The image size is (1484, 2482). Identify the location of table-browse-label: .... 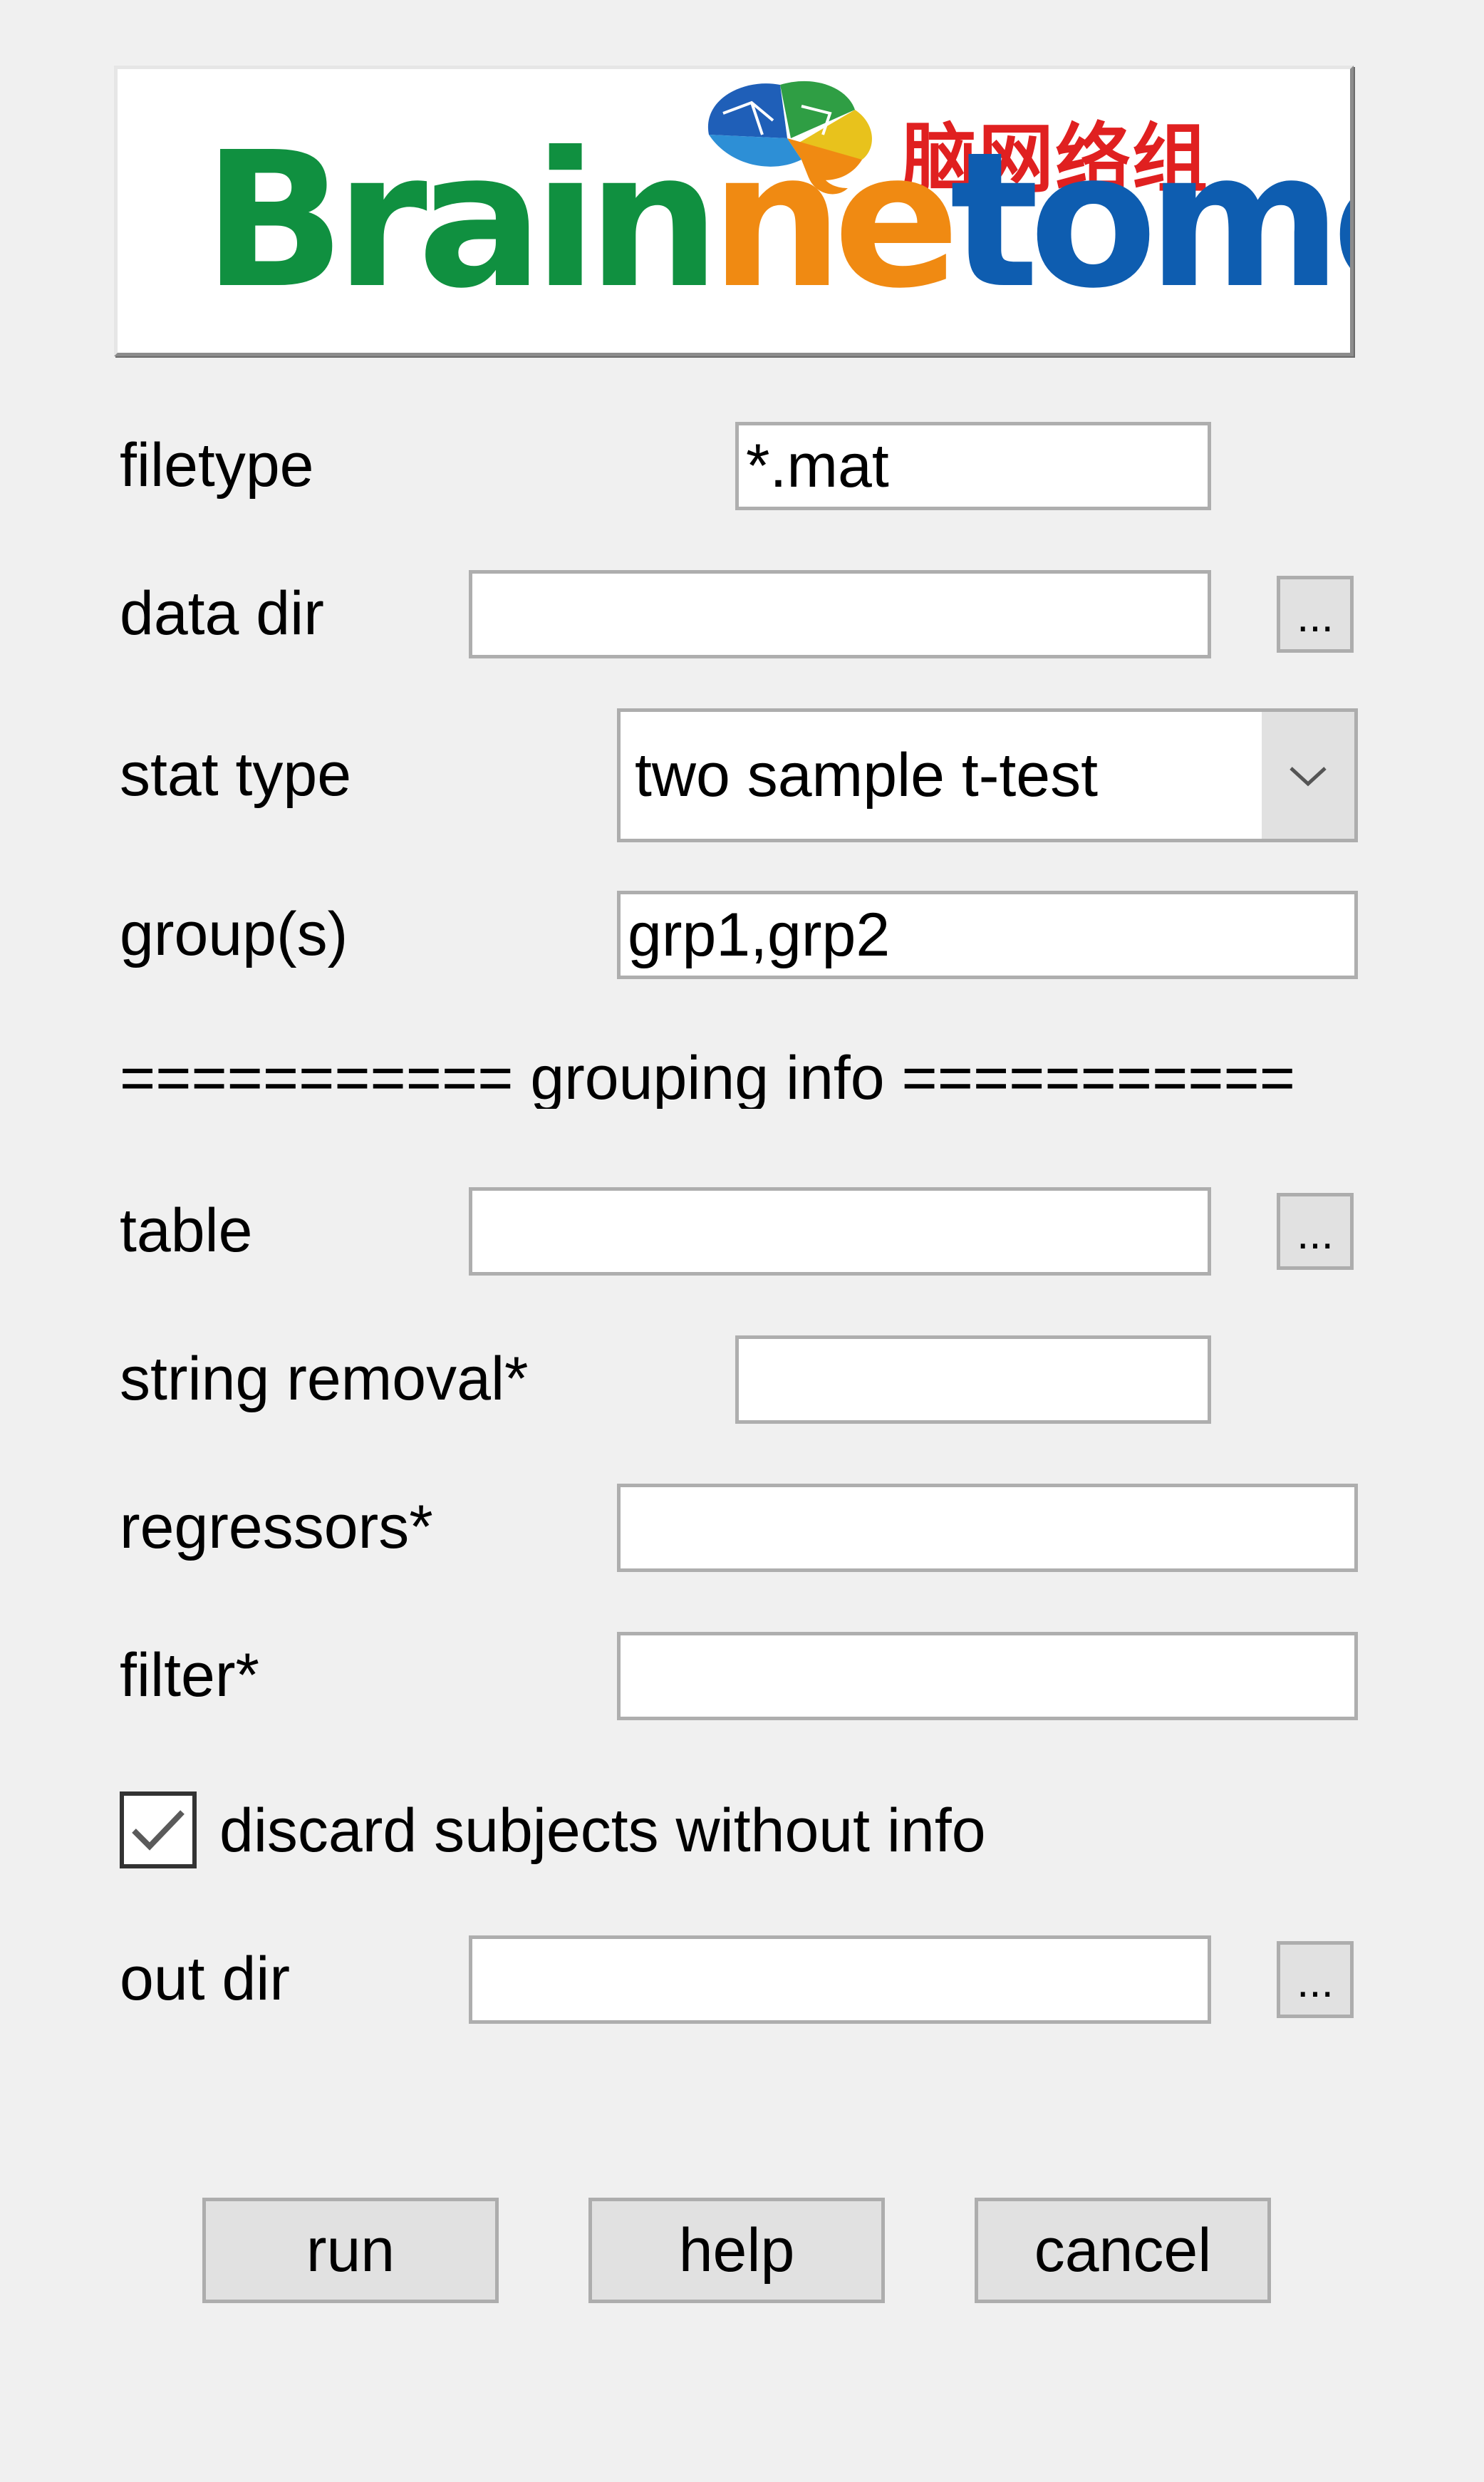
(1315, 1233).